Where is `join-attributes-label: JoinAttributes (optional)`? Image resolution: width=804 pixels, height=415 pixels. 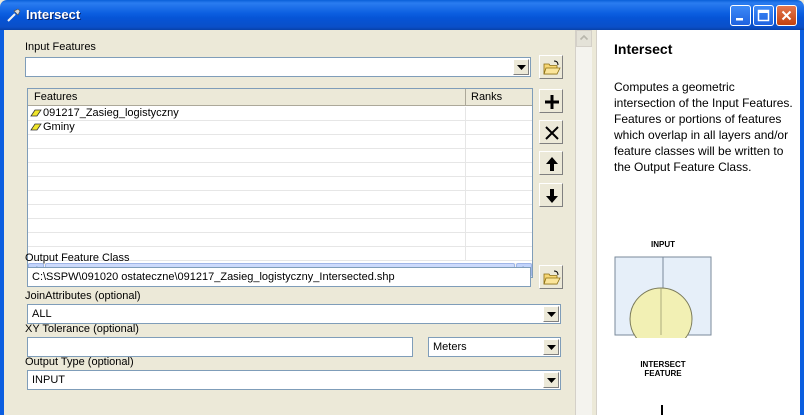
join-attributes-label: JoinAttributes (optional) is located at coordinates (83, 296).